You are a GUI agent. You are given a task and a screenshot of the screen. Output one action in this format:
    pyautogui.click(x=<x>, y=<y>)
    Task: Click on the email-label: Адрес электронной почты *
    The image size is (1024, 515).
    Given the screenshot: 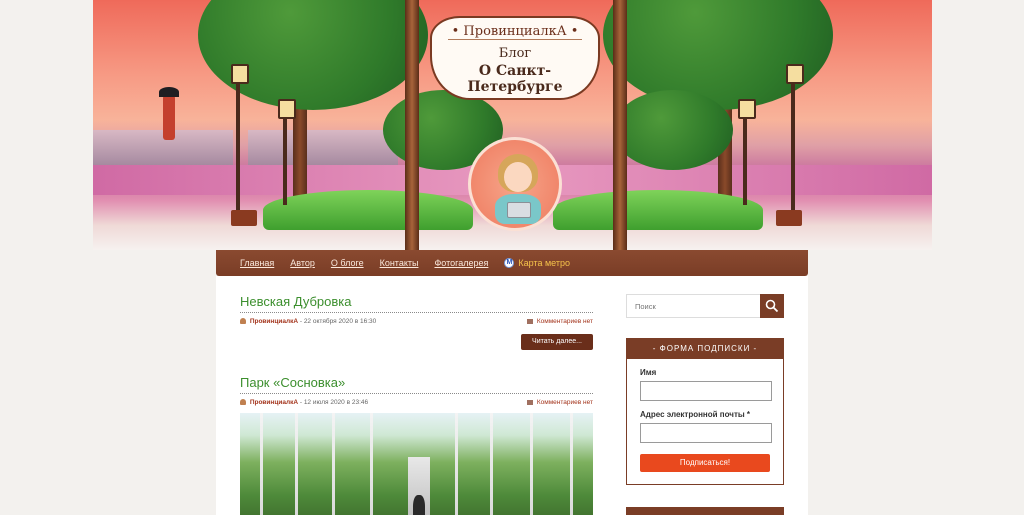 What is the action you would take?
    pyautogui.click(x=695, y=414)
    